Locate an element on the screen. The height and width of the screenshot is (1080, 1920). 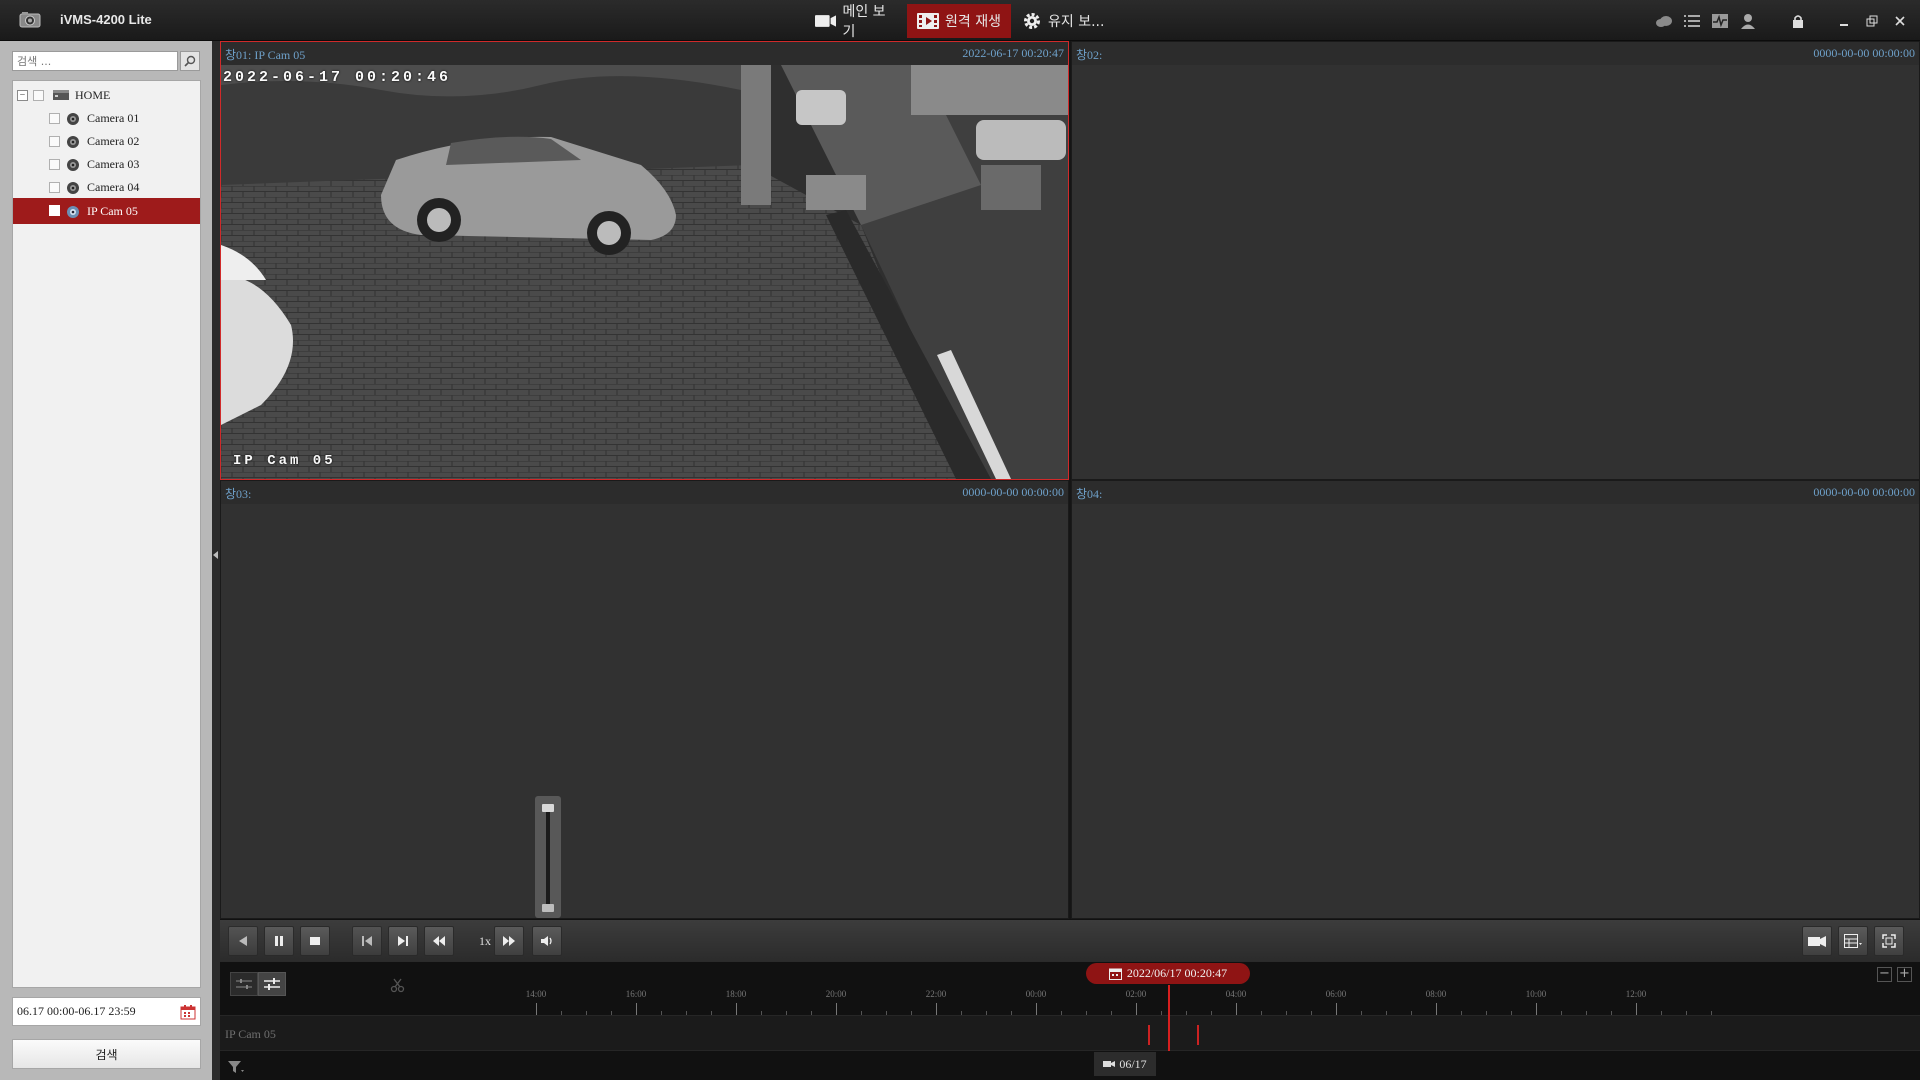
timeline-tick-label: 20:00 is located at coordinates (836, 994).